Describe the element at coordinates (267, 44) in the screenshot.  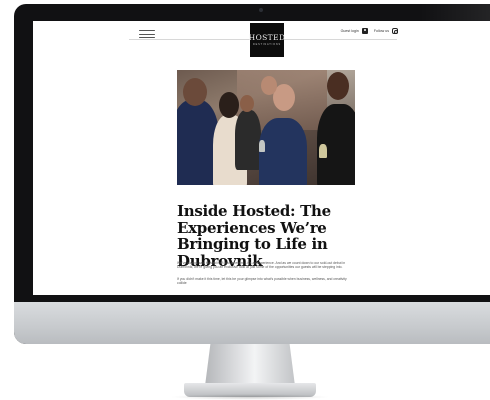
I see `logo-subtitle: DESTINATIONS` at that location.